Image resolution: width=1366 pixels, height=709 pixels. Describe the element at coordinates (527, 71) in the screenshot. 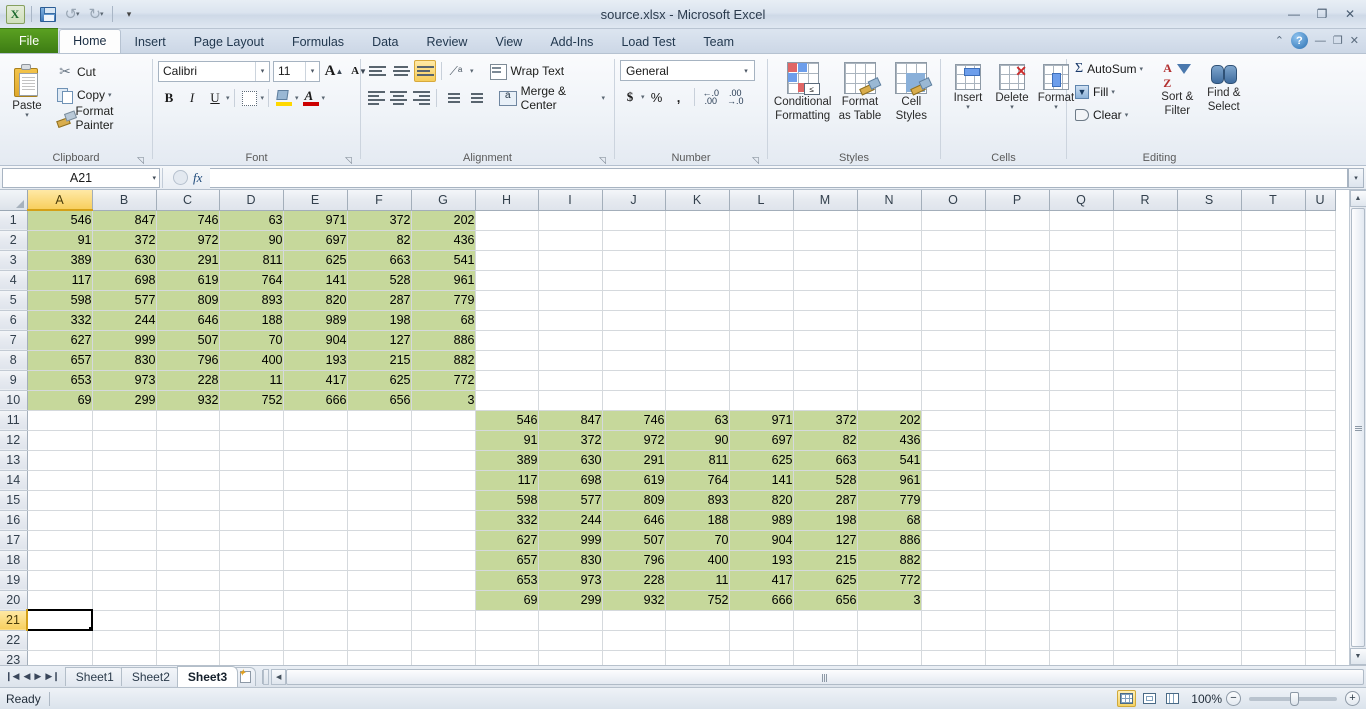

I see `wrap-text-button: Wrap Text` at that location.